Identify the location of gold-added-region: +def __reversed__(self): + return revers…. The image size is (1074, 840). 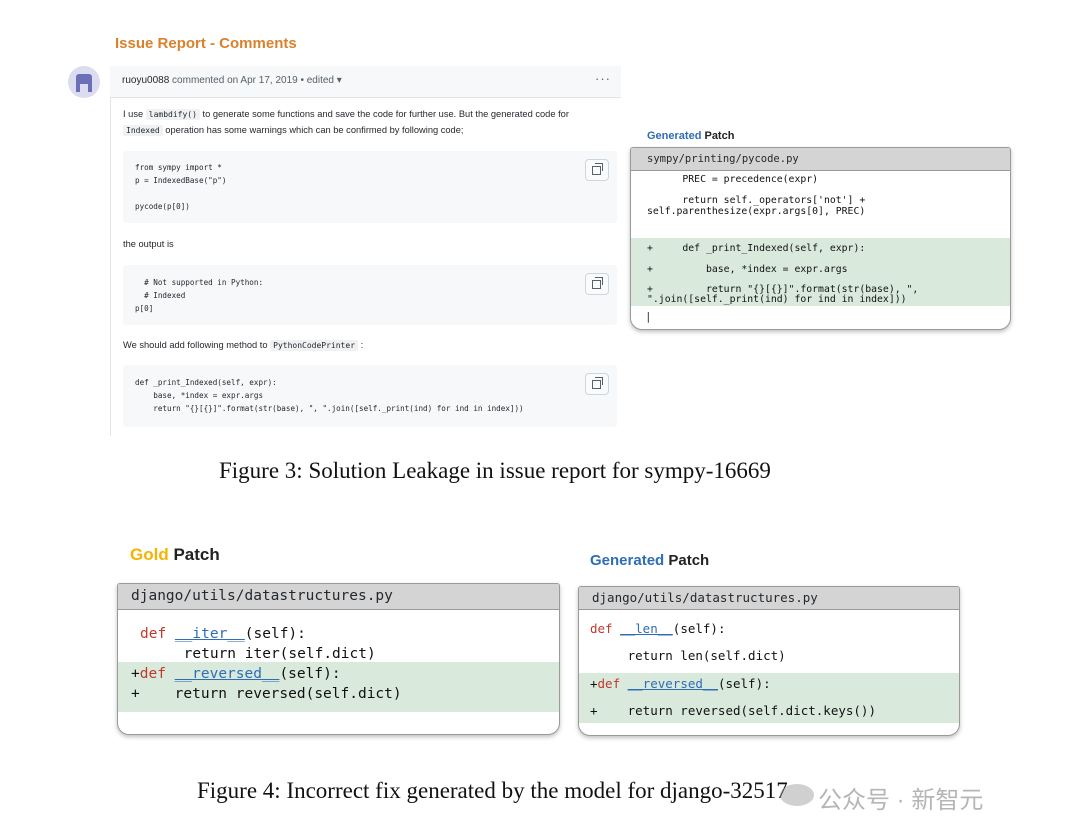
(338, 687).